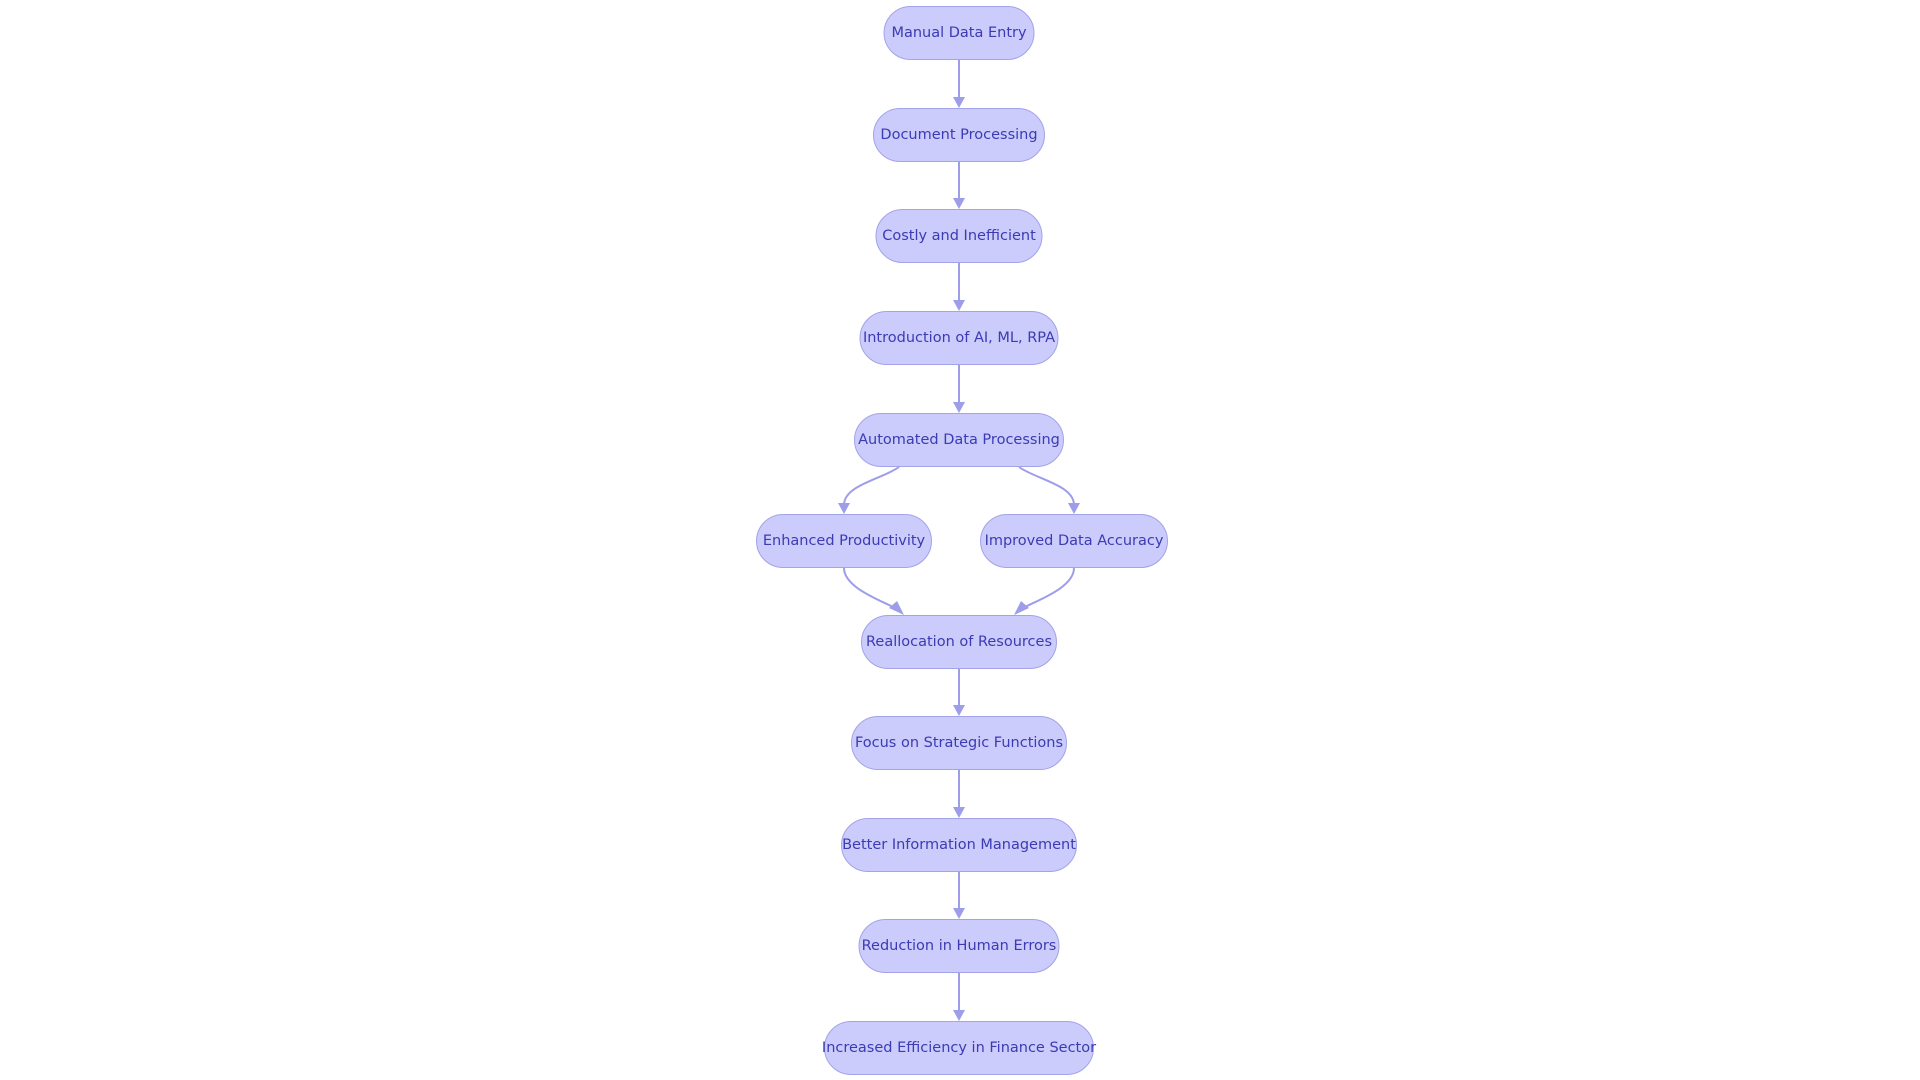  I want to click on node-automated: Automated Data Processing, so click(959, 440).